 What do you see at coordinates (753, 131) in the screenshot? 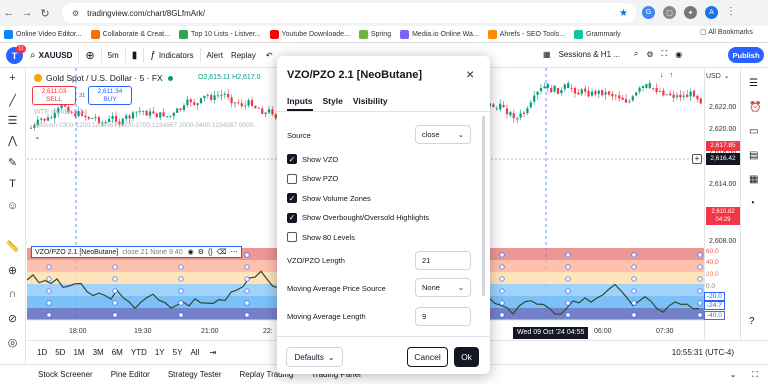
I see `chat-icon: ▭` at bounding box center [753, 131].